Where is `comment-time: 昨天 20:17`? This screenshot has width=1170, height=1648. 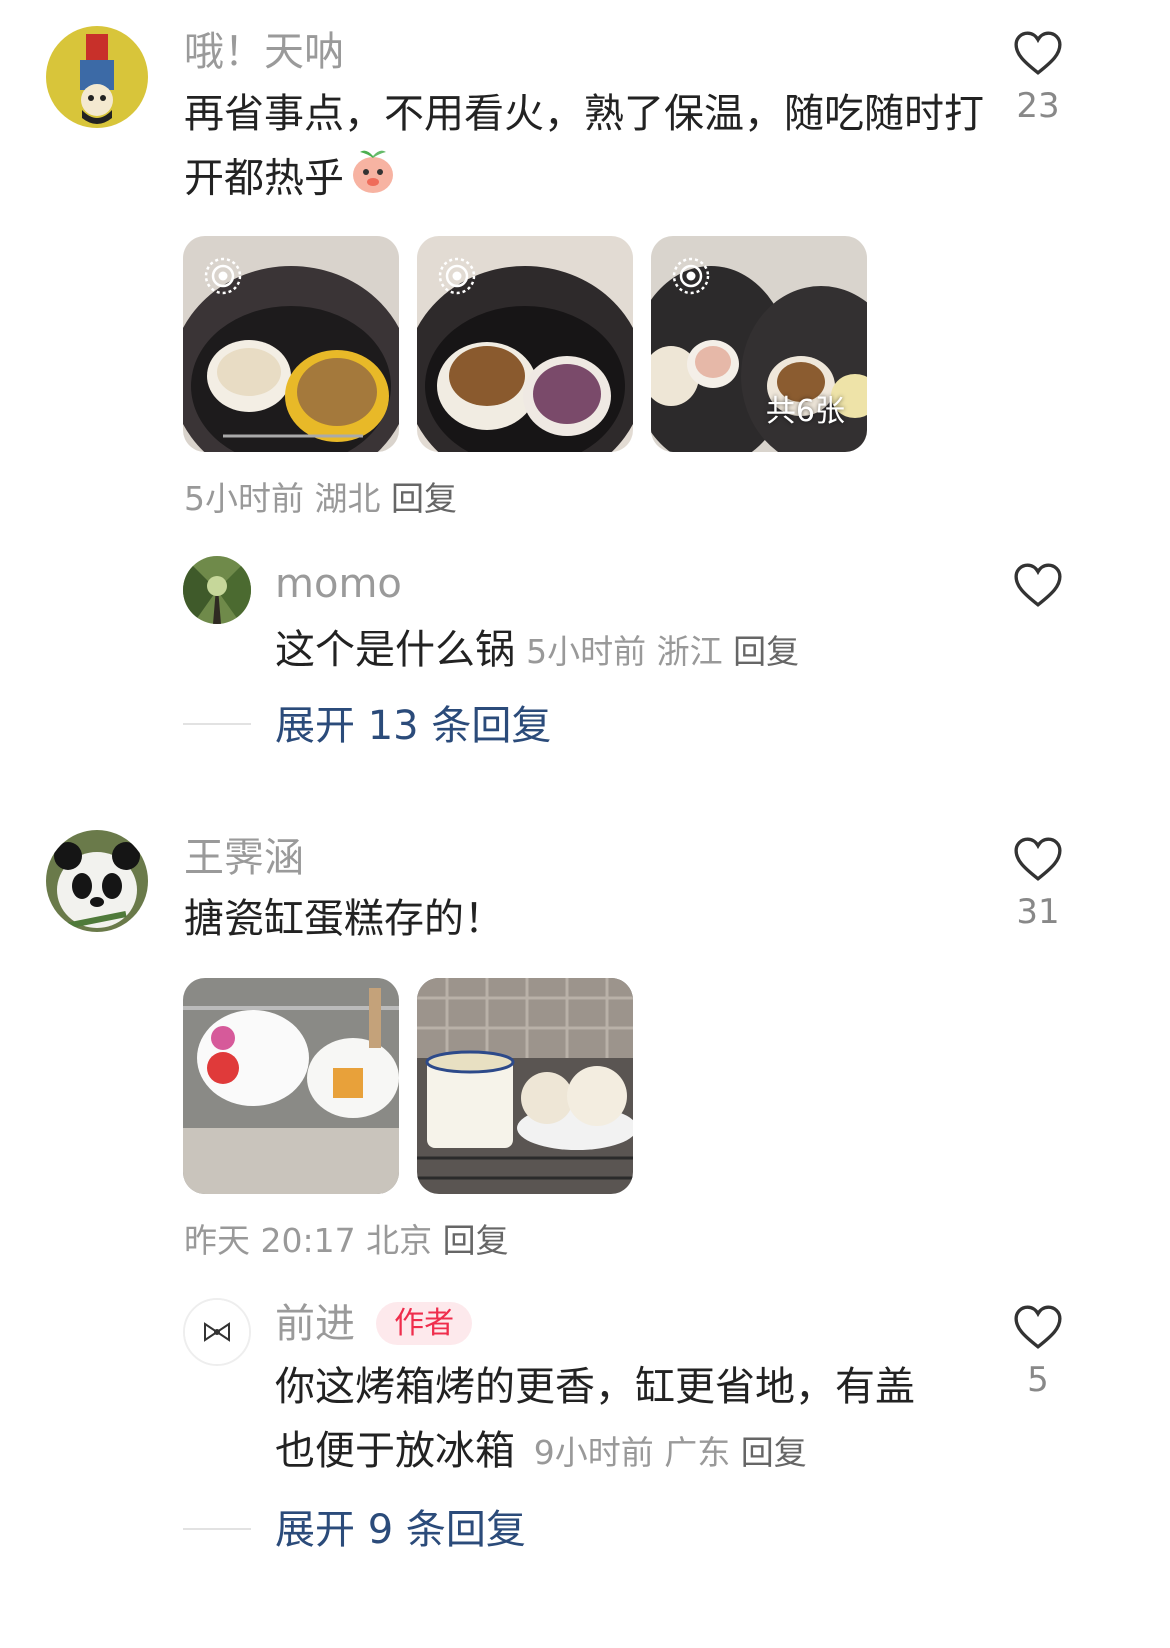
comment-time: 昨天 20:17 is located at coordinates (270, 1240).